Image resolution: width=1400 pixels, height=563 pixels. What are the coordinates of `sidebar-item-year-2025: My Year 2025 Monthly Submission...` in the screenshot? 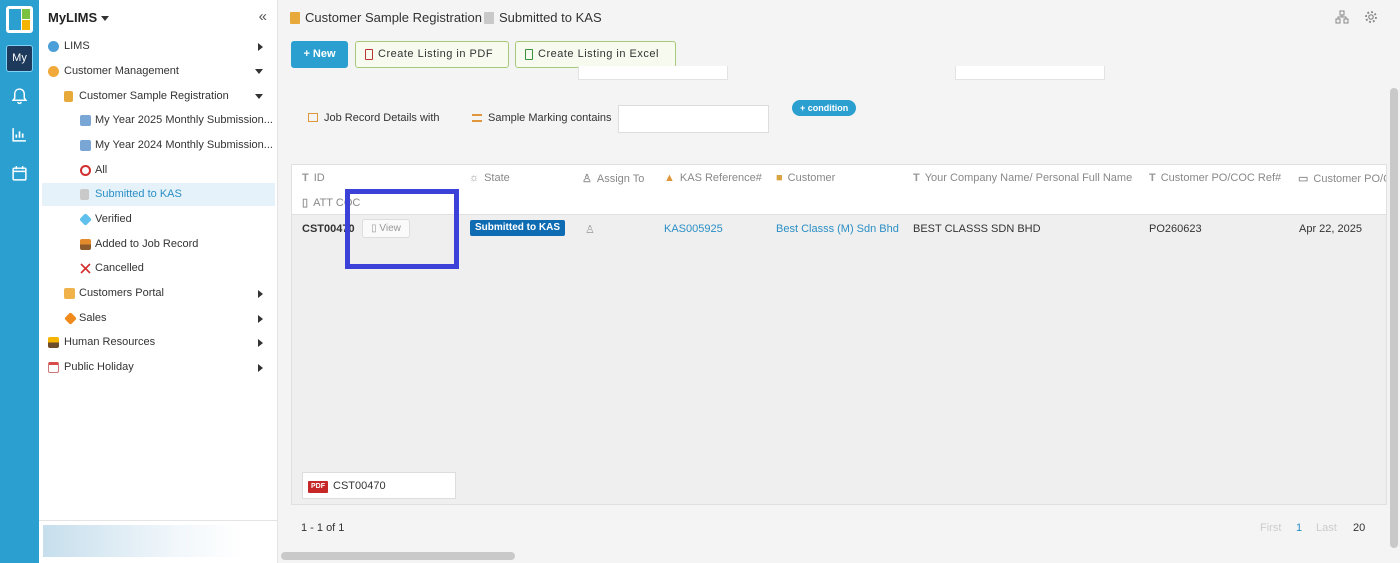 It's located at (158, 120).